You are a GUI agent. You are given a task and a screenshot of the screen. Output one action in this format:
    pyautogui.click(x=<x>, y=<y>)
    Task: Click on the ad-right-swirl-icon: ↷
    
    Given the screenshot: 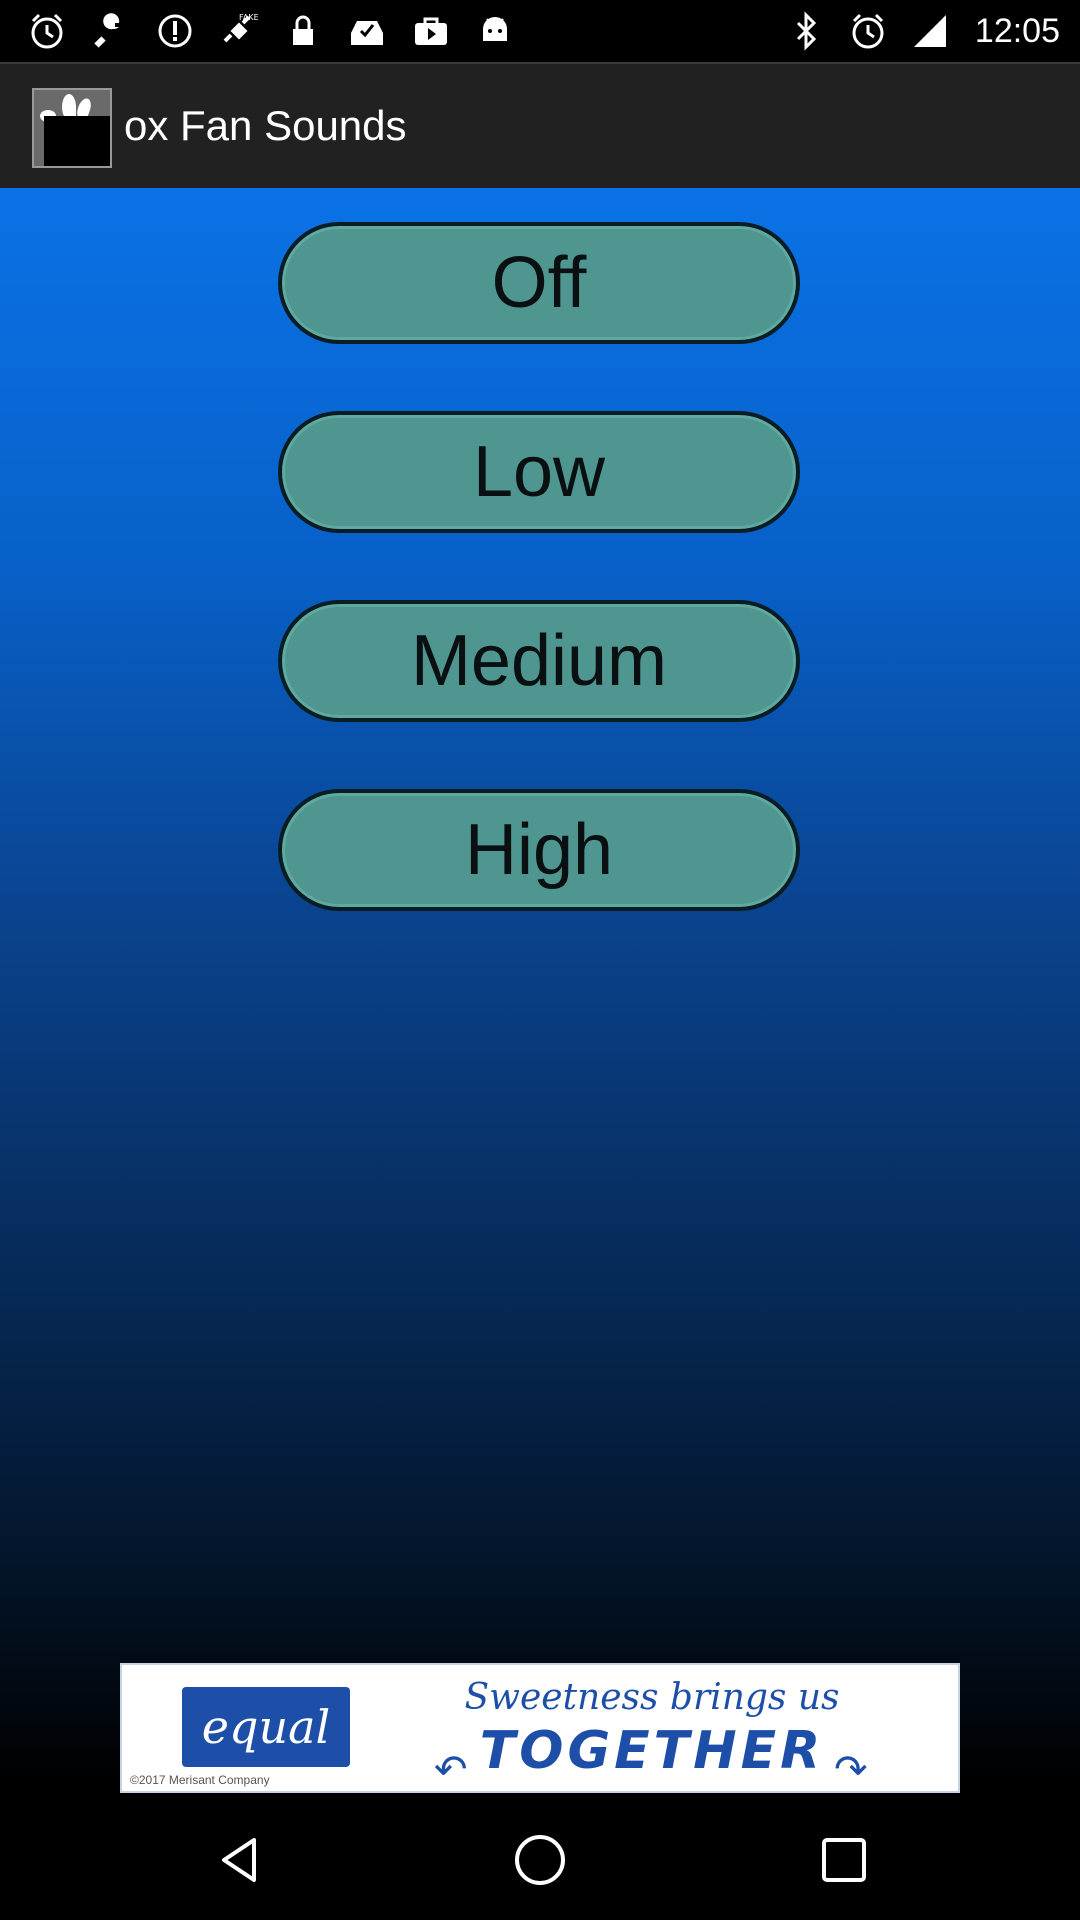 What is the action you would take?
    pyautogui.click(x=851, y=1770)
    